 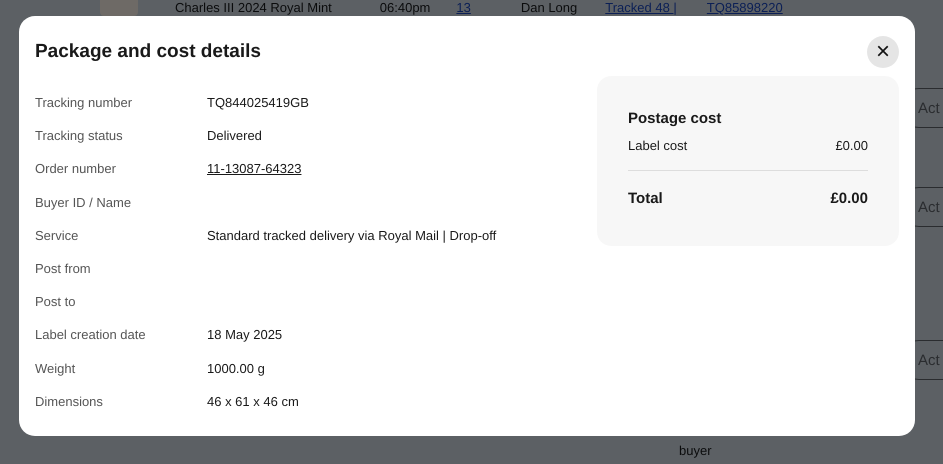 I want to click on field-label: Post from, so click(x=63, y=268).